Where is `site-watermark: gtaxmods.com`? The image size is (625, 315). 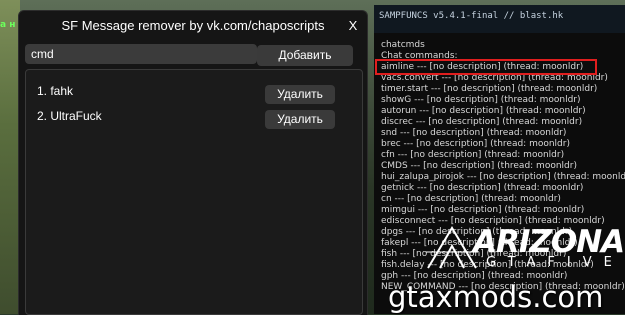
site-watermark: gtaxmods.com is located at coordinates (496, 297).